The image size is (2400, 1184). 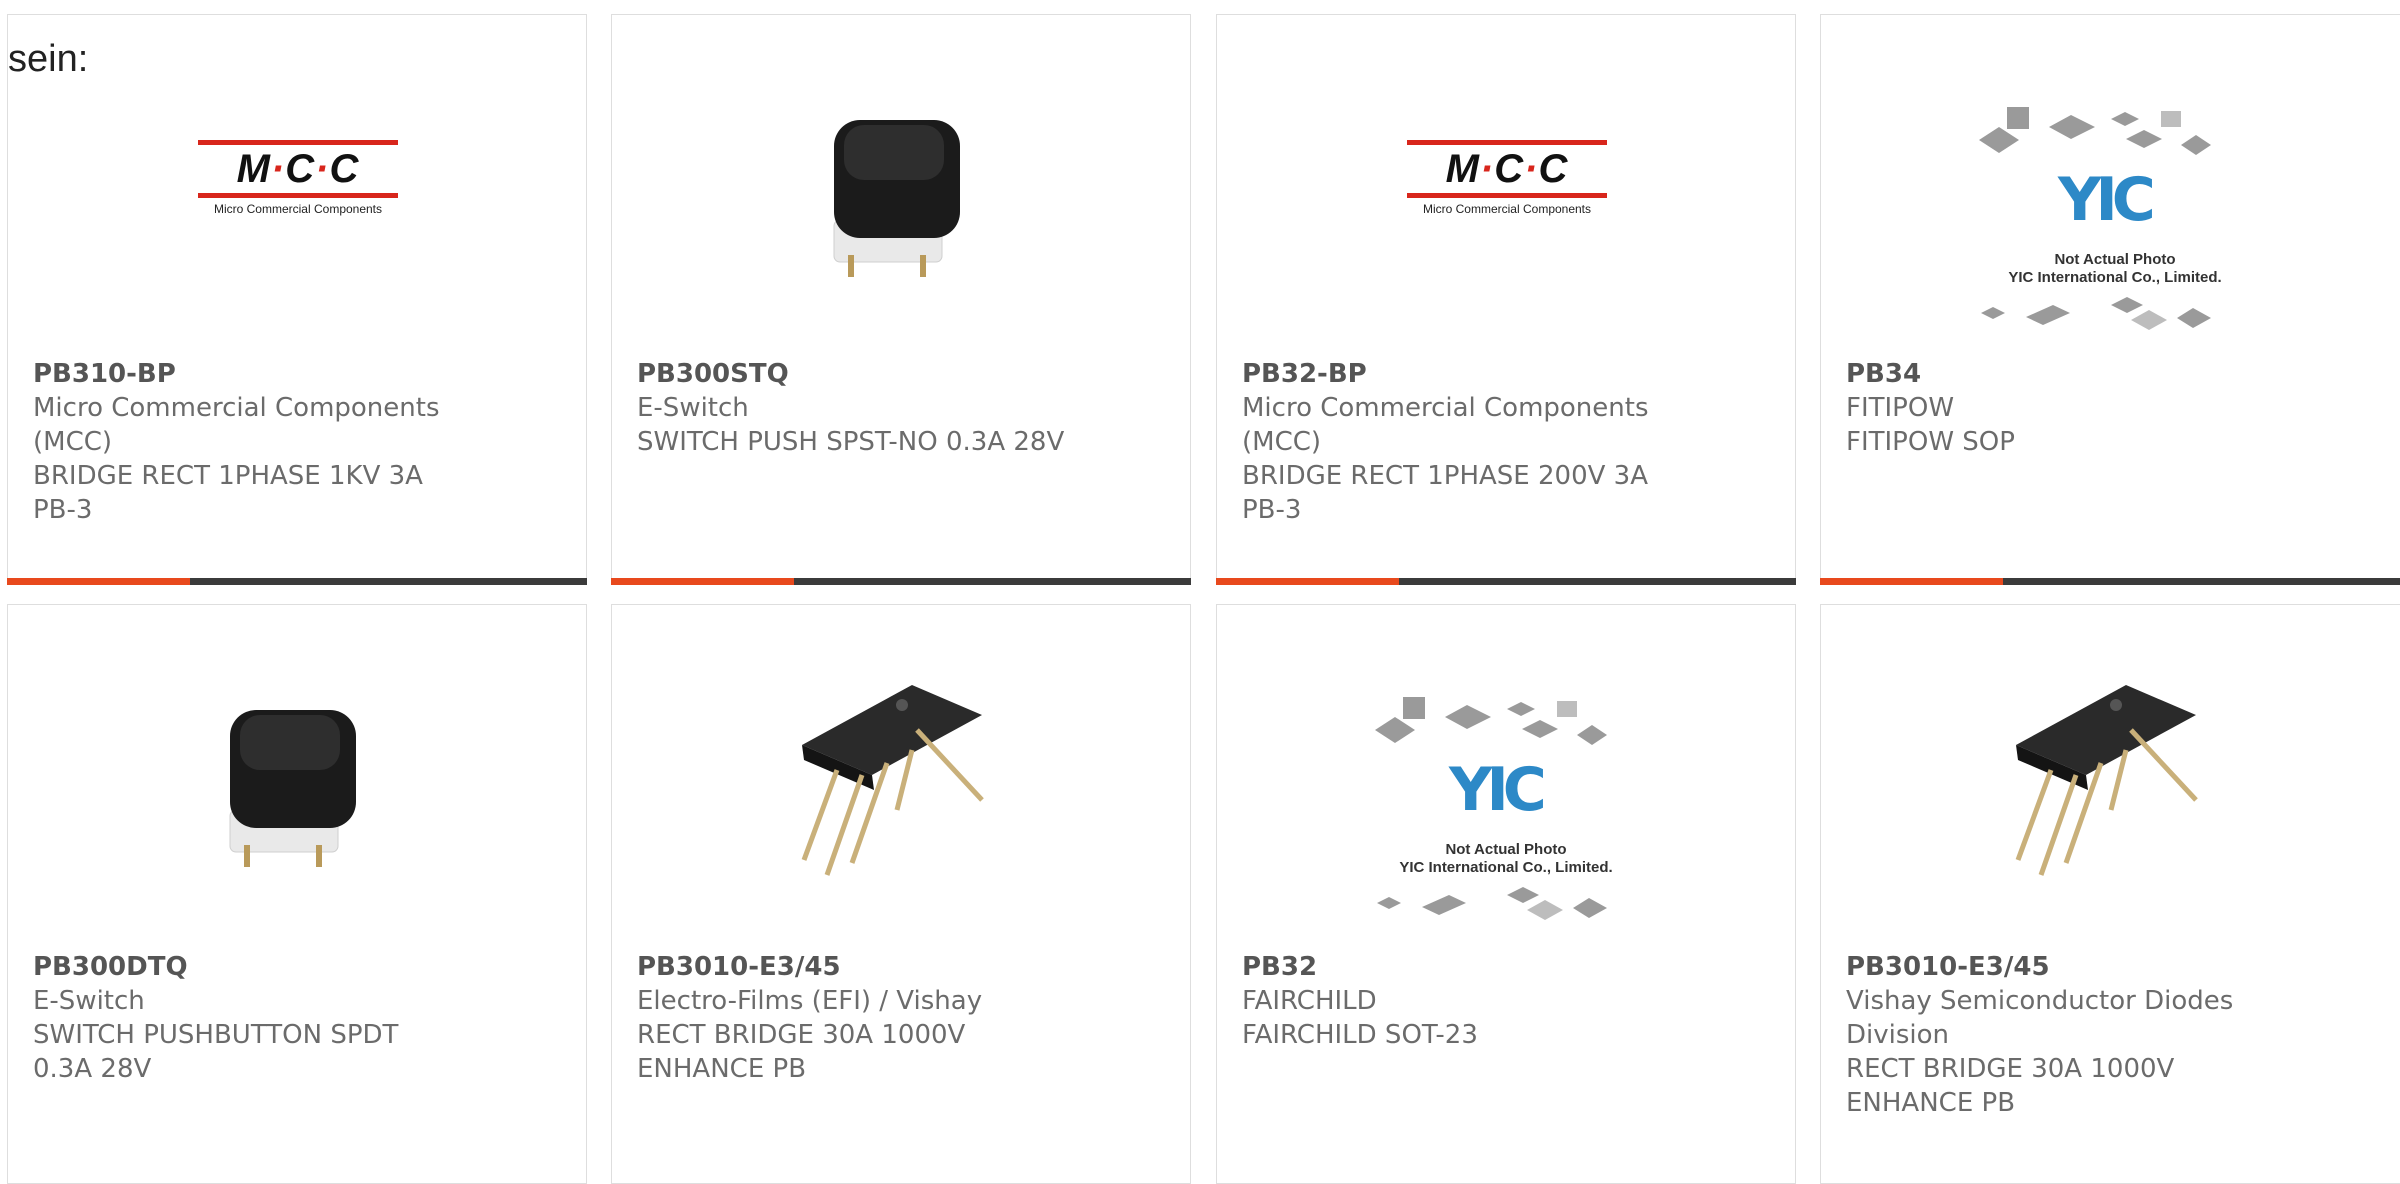 I want to click on lead-text: sein:, so click(x=48, y=59).